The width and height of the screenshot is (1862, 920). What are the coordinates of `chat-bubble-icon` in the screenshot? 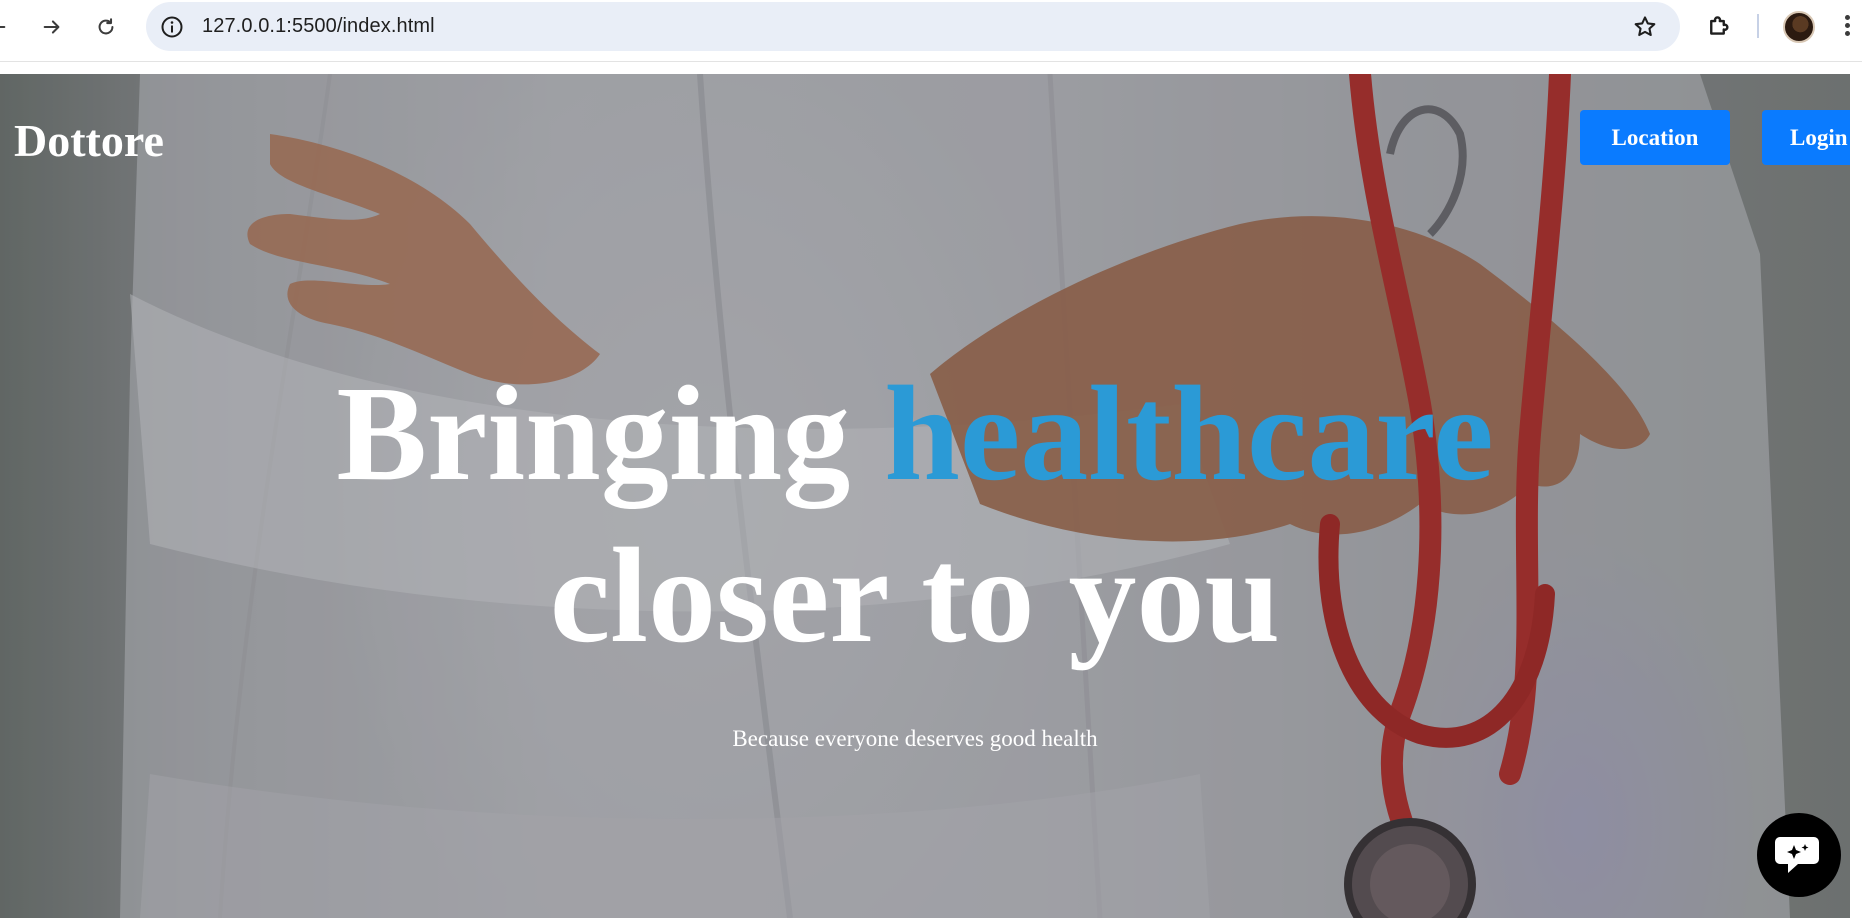 It's located at (1797, 855).